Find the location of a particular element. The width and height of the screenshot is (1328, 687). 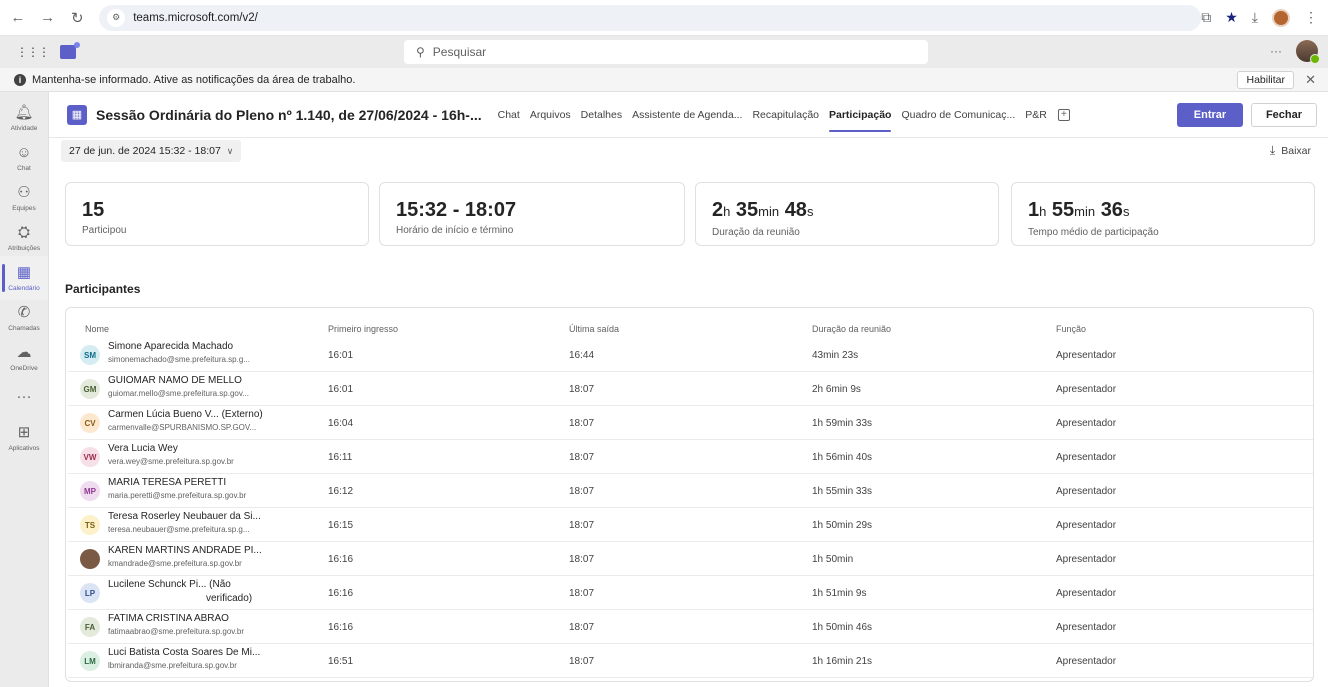

header-duration: Duração da reunião is located at coordinates (851, 329).